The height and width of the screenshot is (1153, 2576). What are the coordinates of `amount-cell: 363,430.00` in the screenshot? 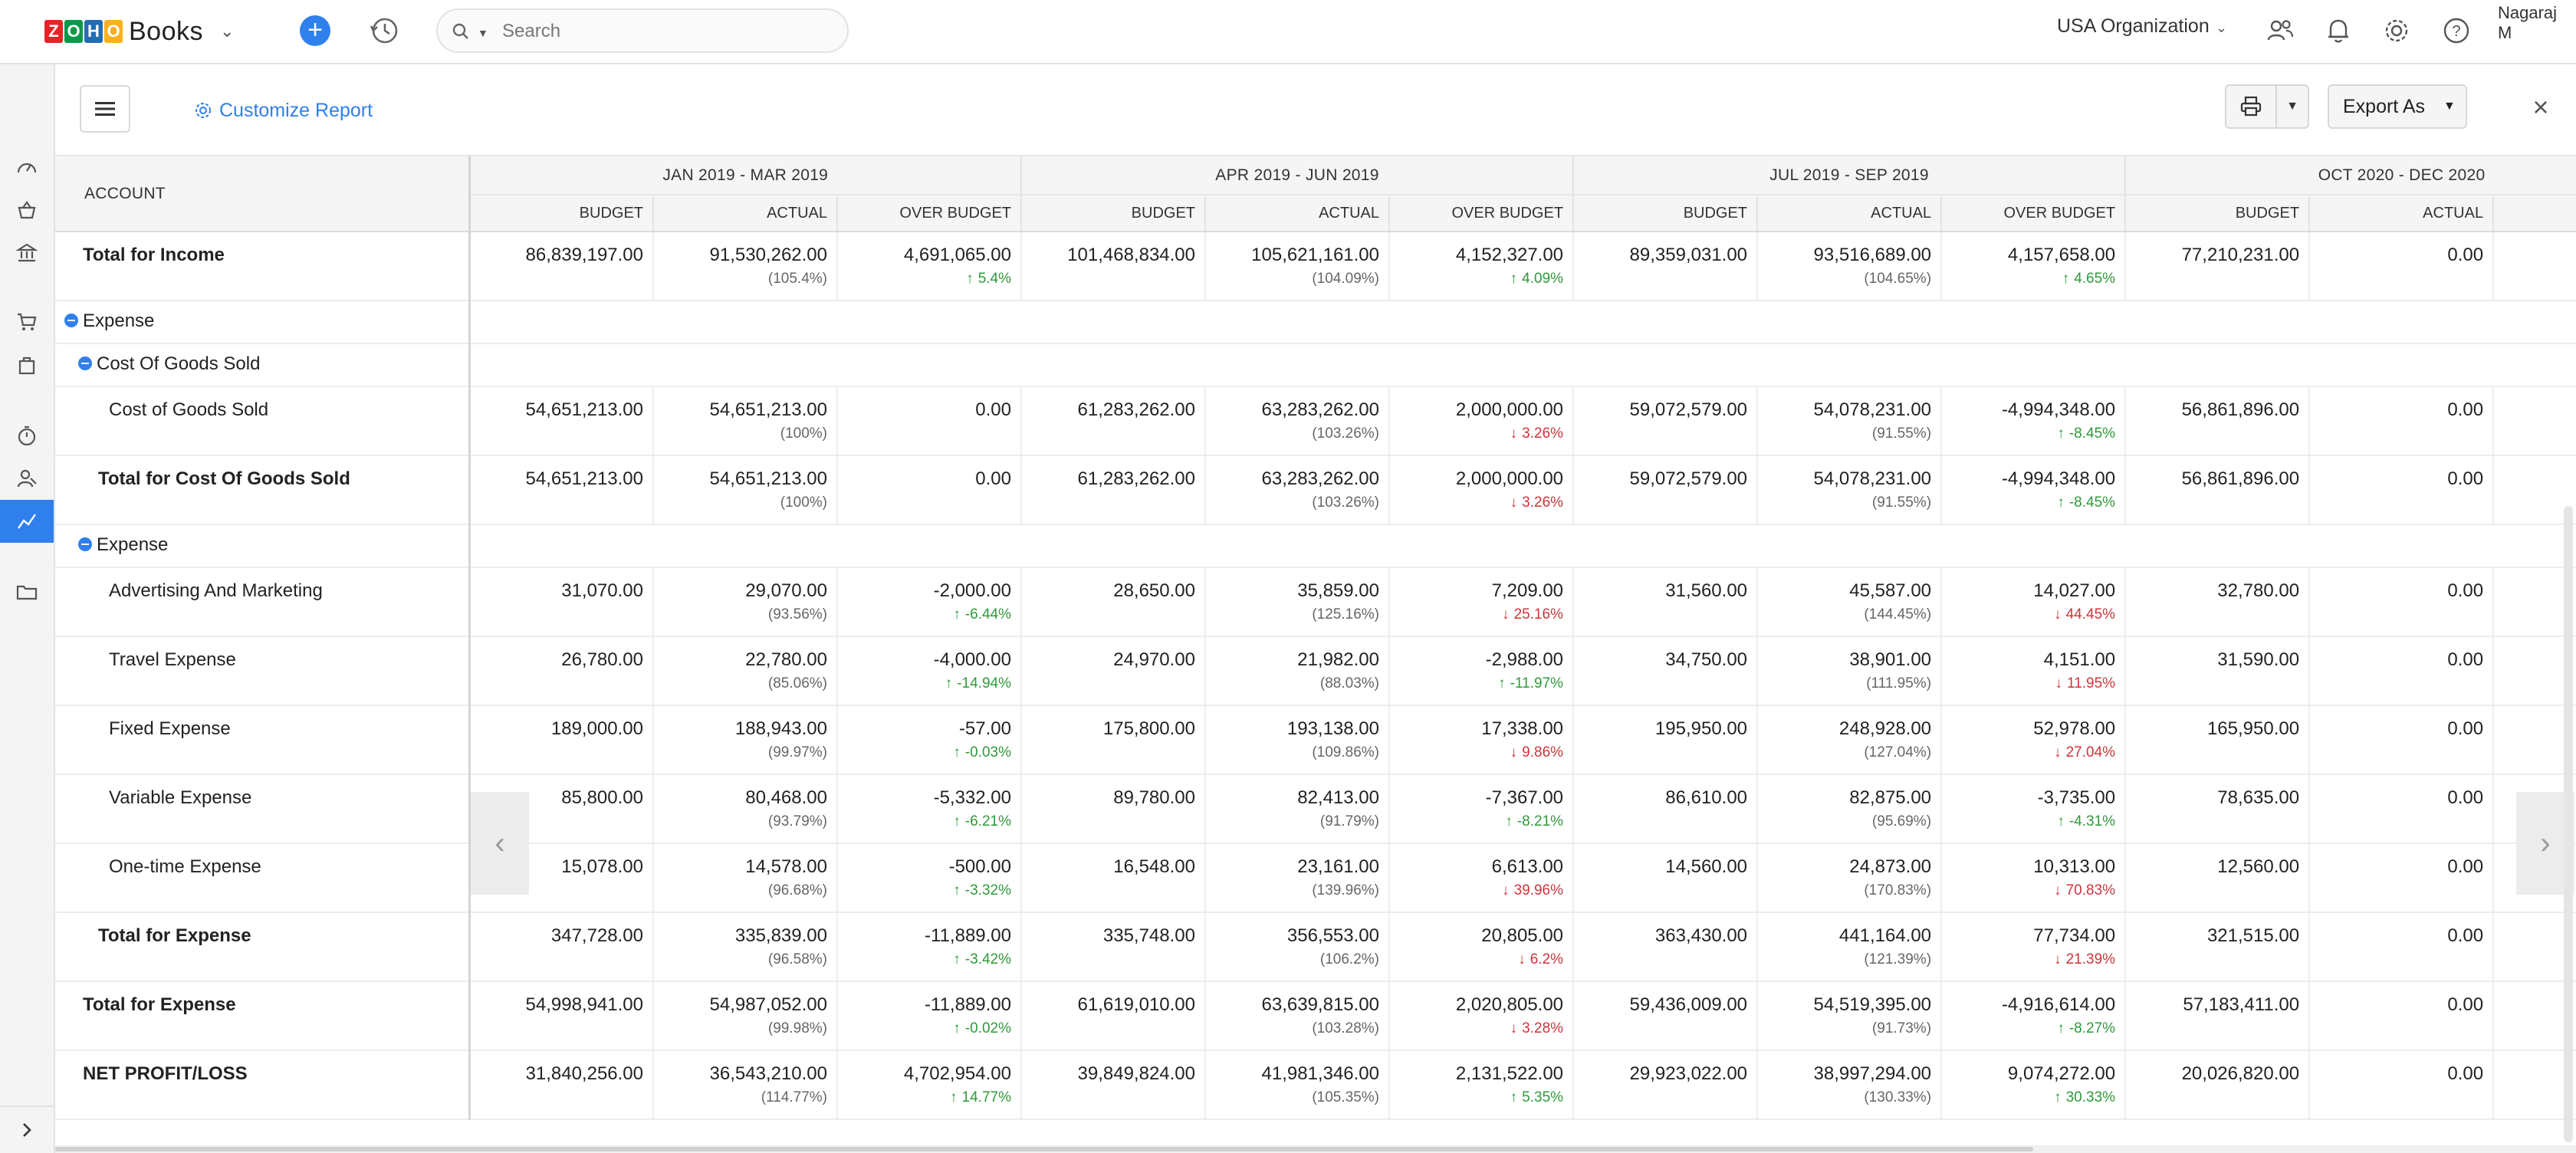 It's located at (1665, 947).